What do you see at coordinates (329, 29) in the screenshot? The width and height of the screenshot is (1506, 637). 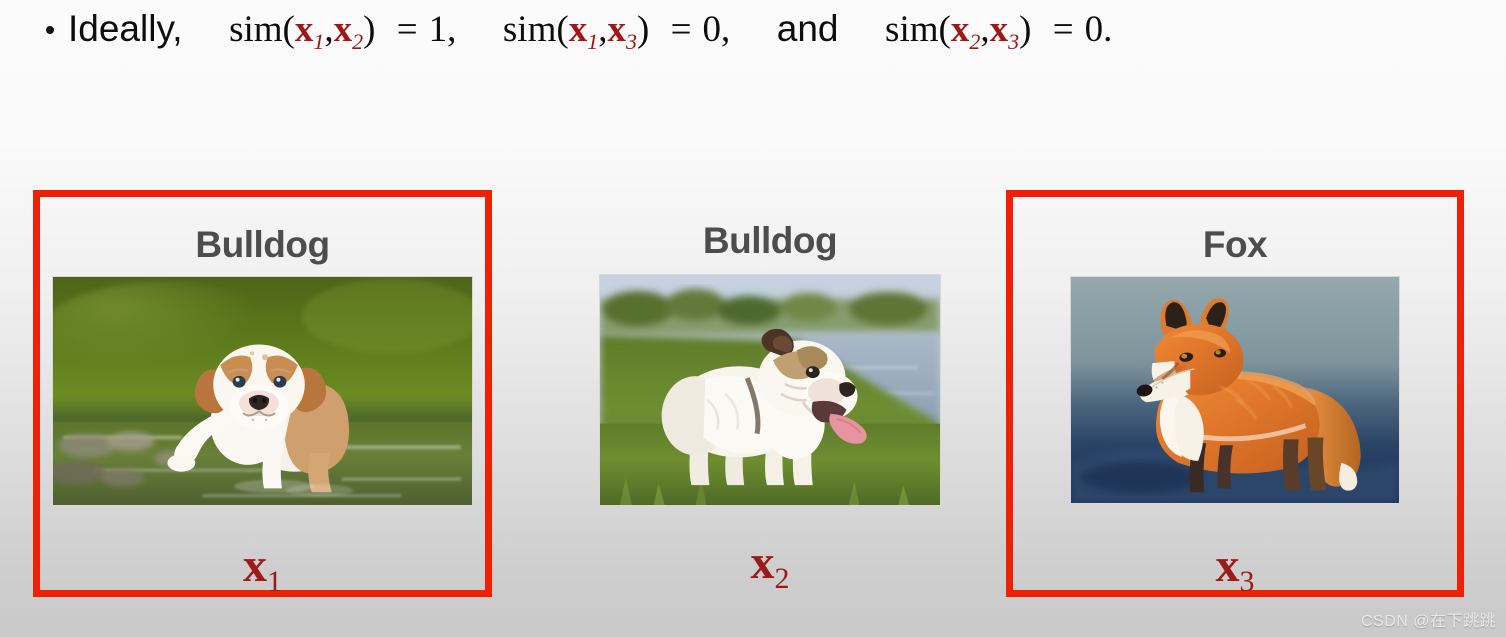 I see `comma-1: ,` at bounding box center [329, 29].